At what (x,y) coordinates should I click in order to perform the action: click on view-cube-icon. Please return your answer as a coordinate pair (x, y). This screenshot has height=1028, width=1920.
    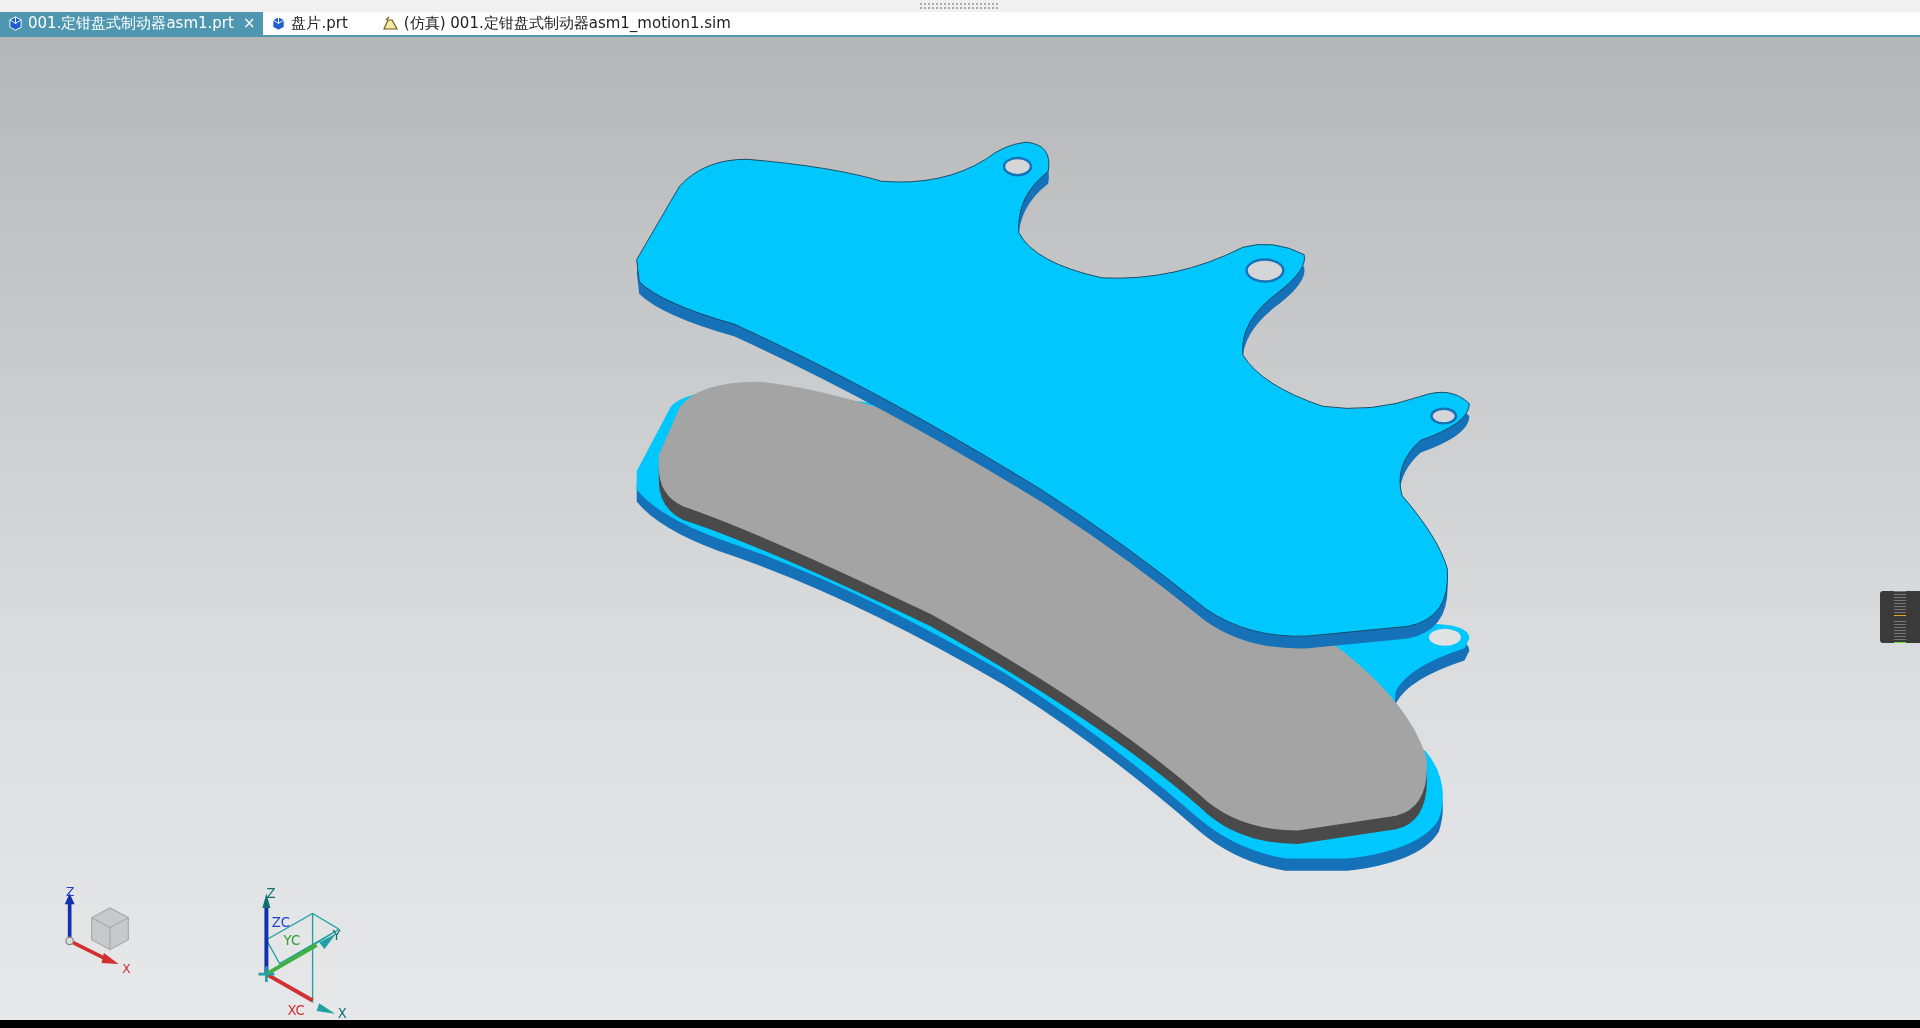
    Looking at the image, I should click on (110, 929).